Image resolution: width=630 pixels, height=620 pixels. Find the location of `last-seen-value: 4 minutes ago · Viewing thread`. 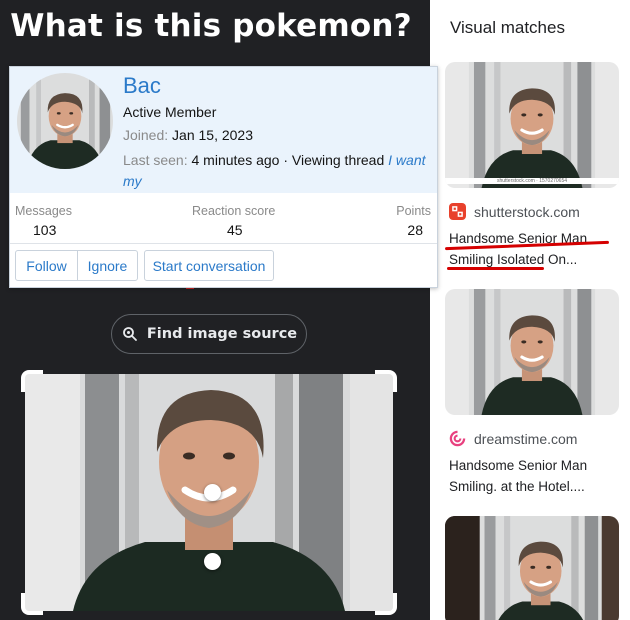

last-seen-value: 4 minutes ago · Viewing thread is located at coordinates (288, 160).